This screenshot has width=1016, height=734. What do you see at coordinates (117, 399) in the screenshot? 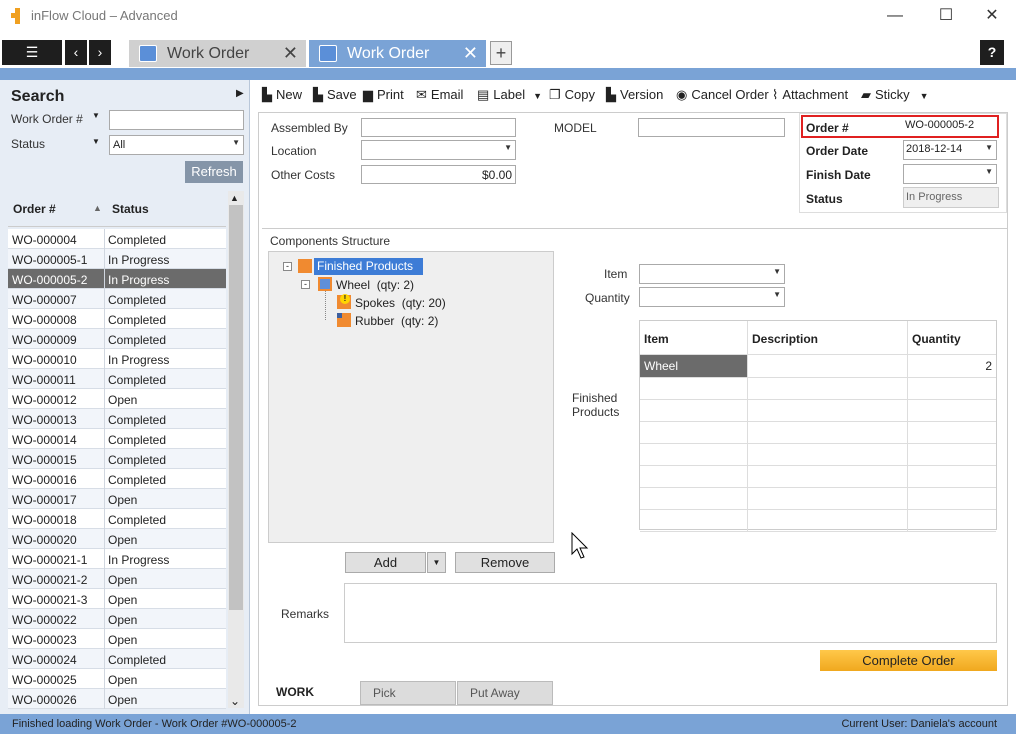
I see `table-row: WO-000012 Open` at bounding box center [117, 399].